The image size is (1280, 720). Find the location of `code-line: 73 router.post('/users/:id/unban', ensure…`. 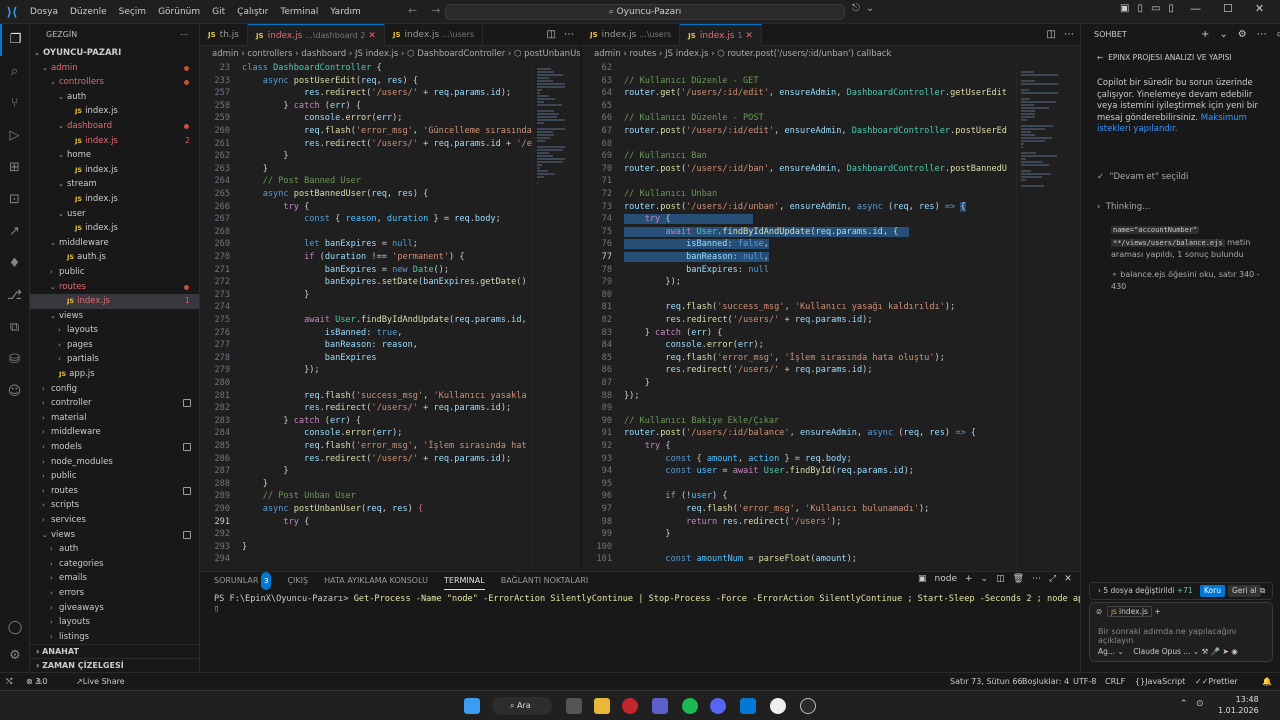

code-line: 73 router.post('/users/:id/unban', ensure… is located at coordinates (774, 207).